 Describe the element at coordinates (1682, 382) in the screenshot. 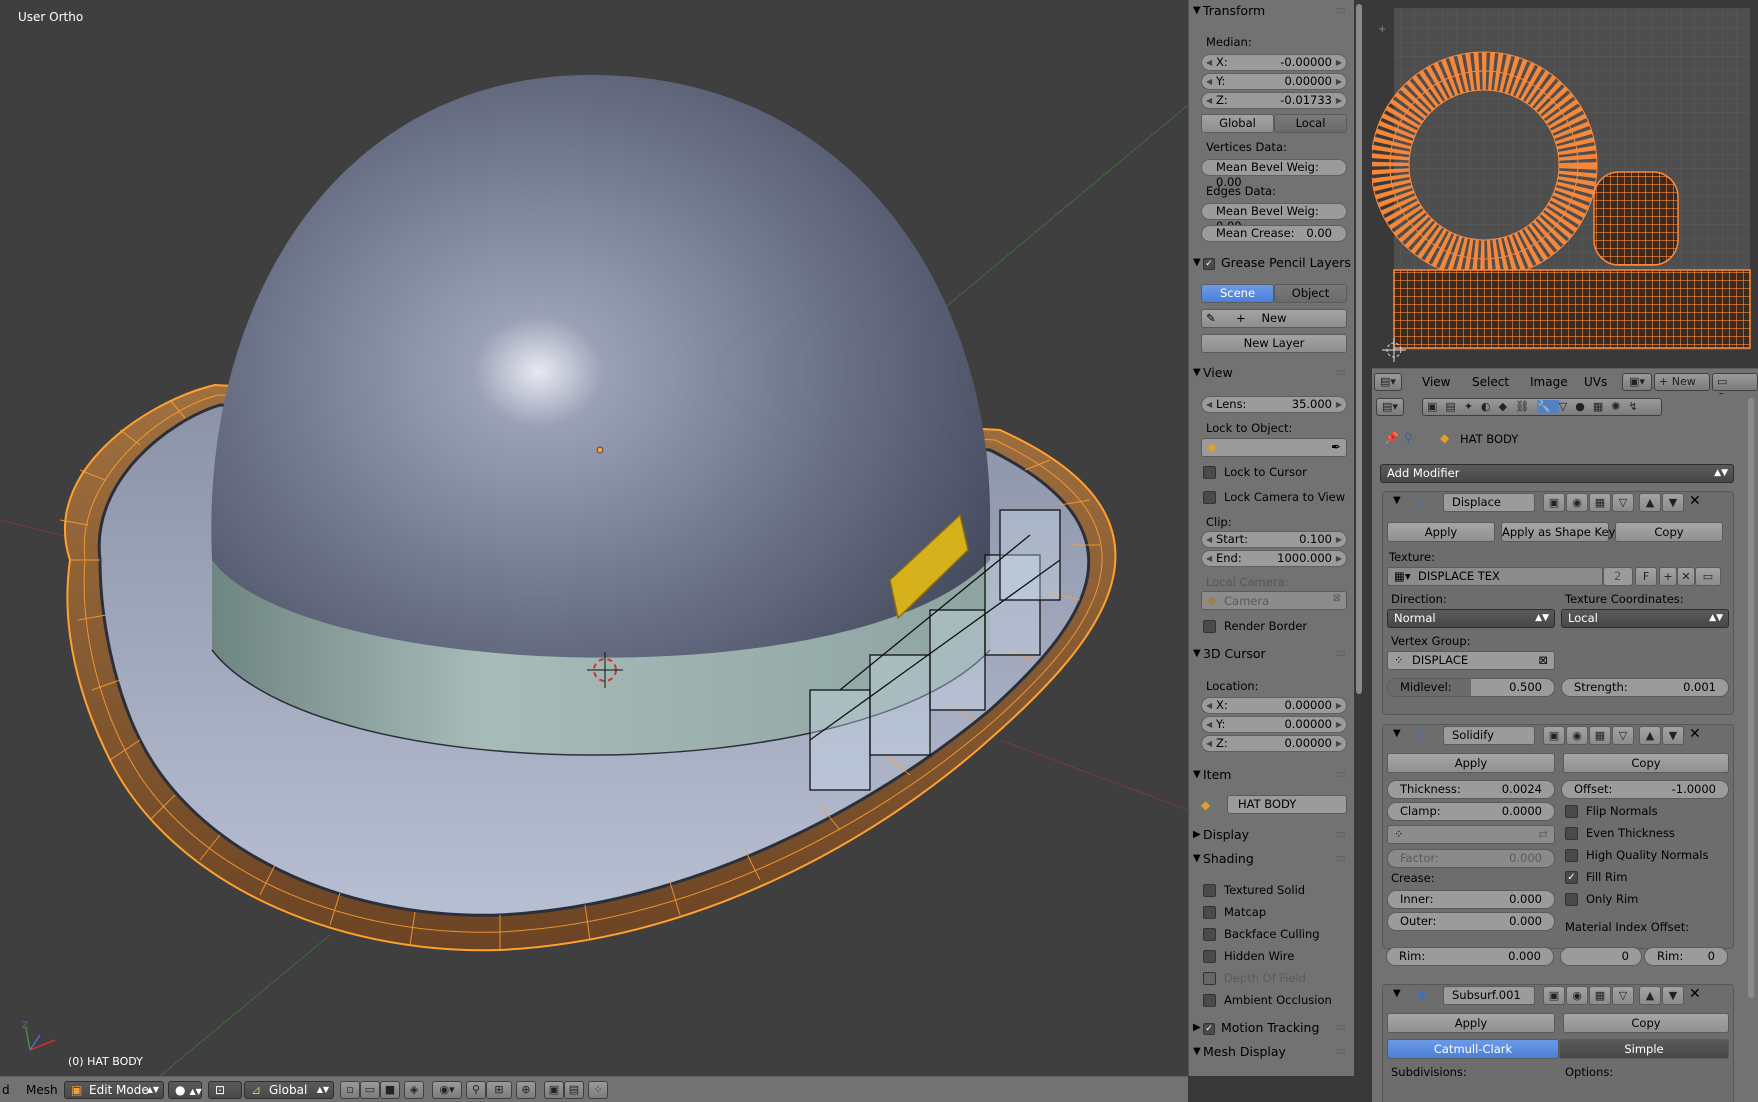

I see `uv-new-image-button: + New` at that location.